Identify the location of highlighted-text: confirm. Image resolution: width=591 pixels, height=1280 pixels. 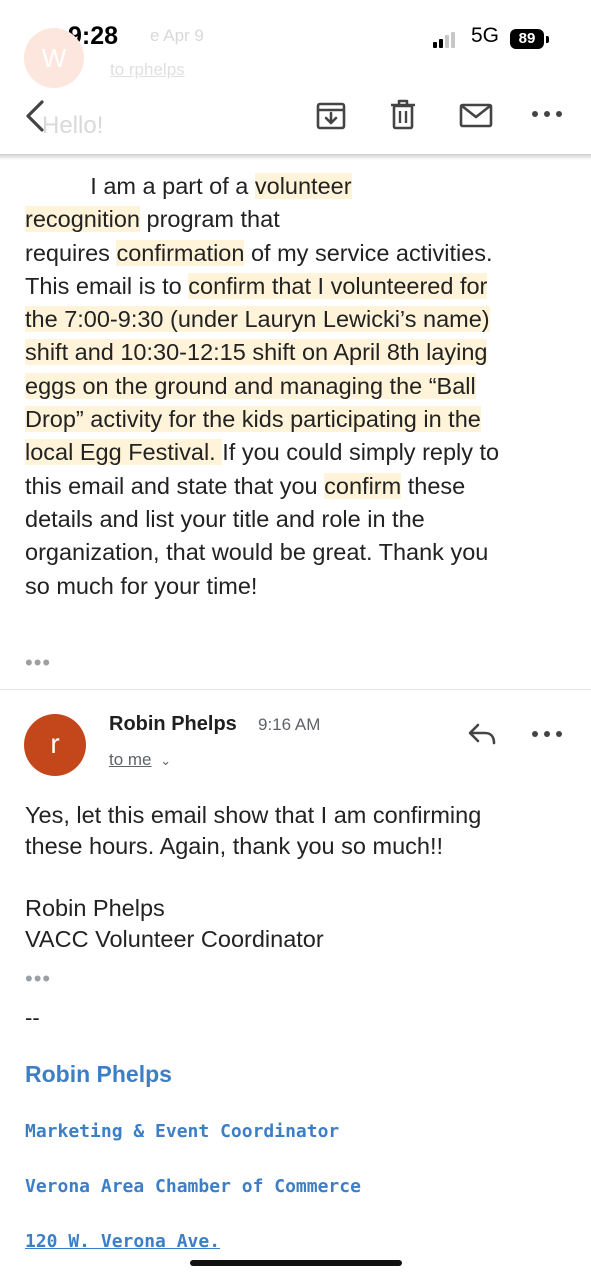
(363, 485).